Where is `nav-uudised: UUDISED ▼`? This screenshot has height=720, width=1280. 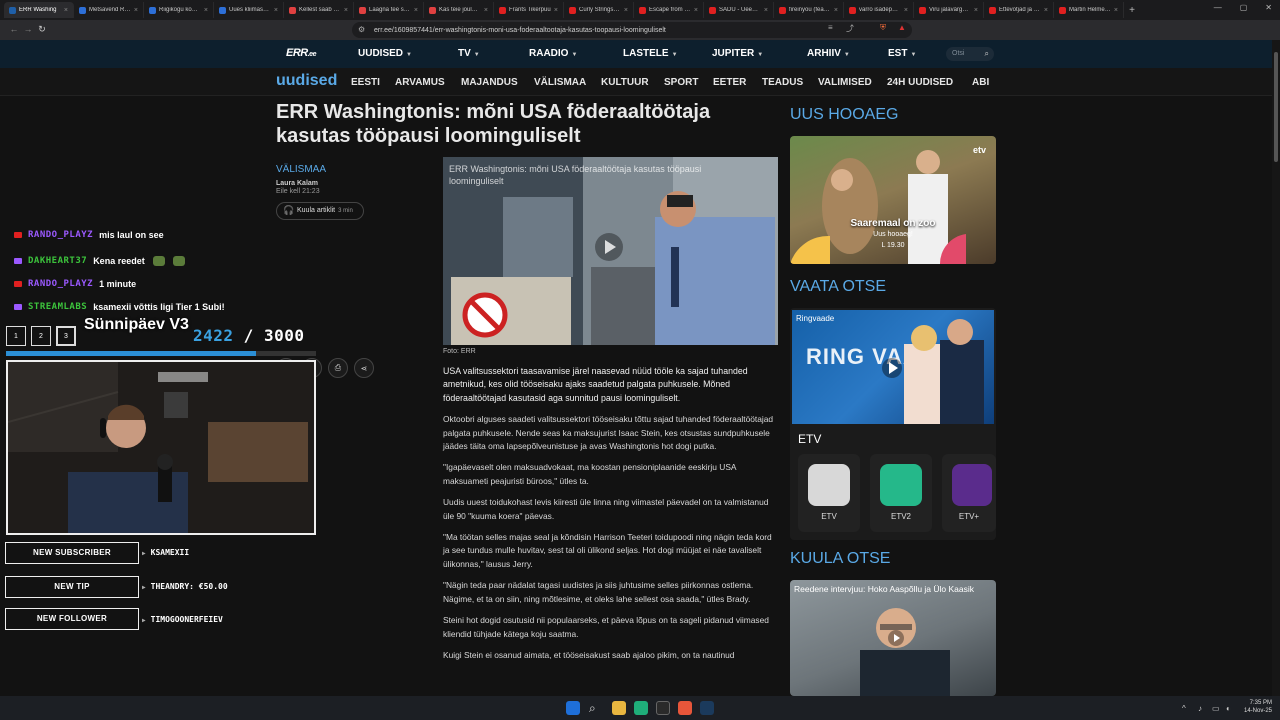
nav-uudised: UUDISED ▼ is located at coordinates (385, 53).